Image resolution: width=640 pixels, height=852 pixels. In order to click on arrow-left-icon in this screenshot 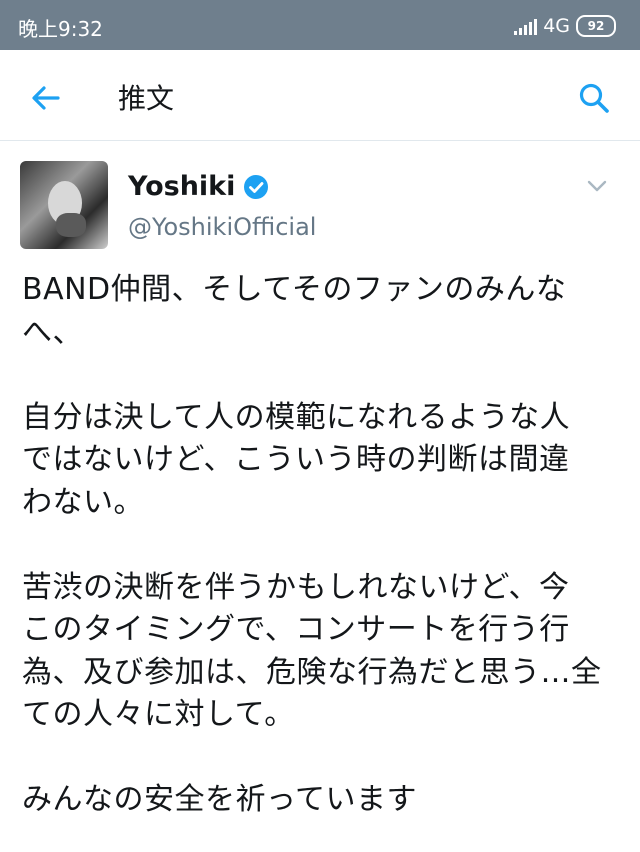, I will do `click(46, 98)`.